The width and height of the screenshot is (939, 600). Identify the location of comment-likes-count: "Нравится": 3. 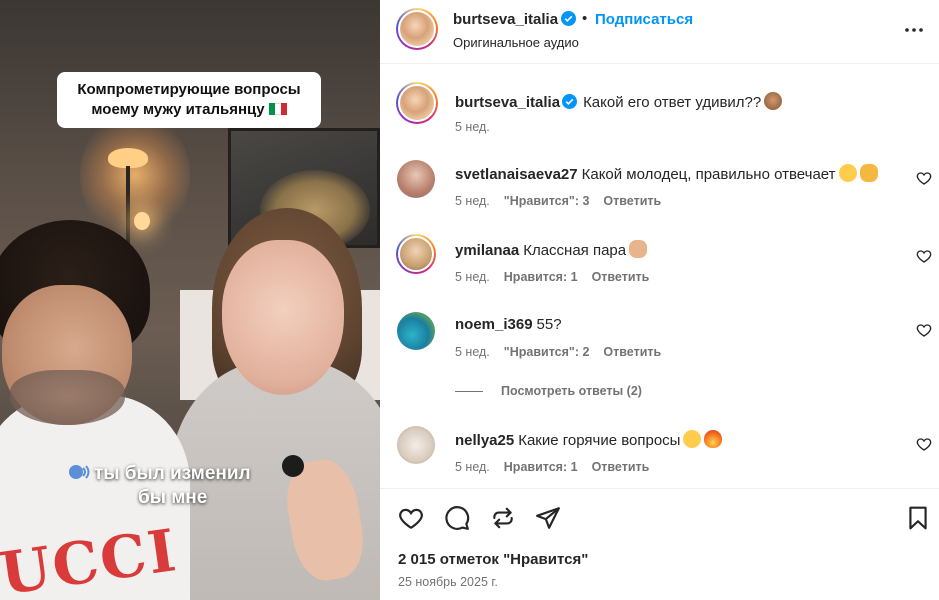
(547, 201).